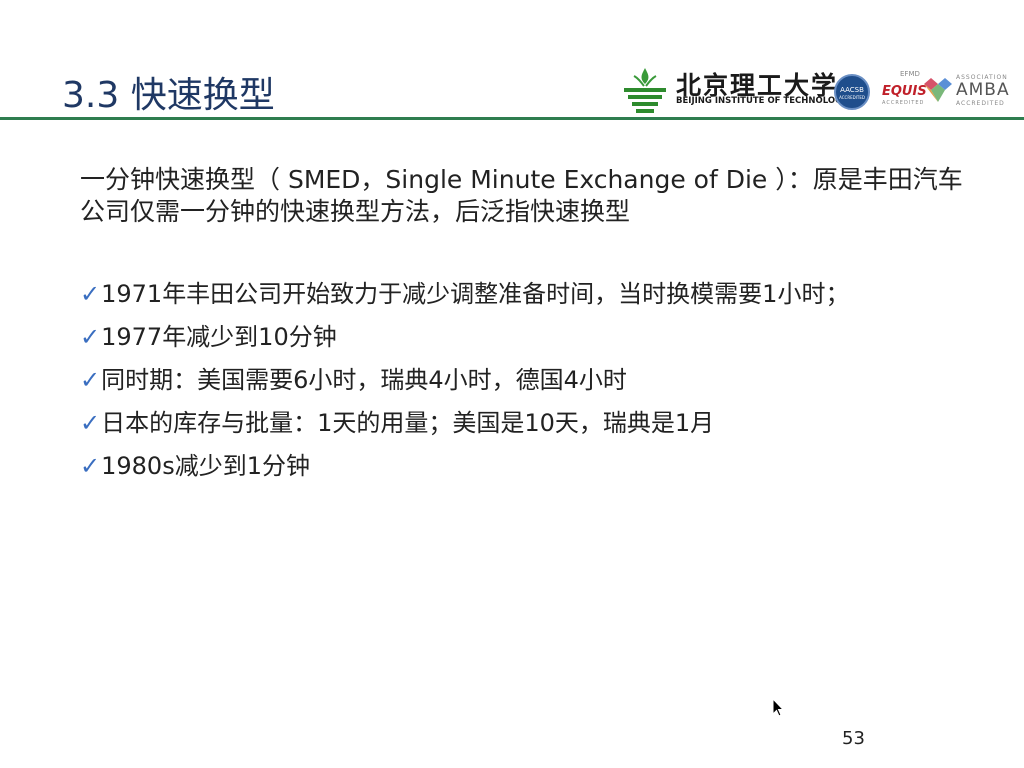 Image resolution: width=1024 pixels, height=768 pixels. Describe the element at coordinates (910, 74) in the screenshot. I see `equis-top-label: EFMD` at that location.